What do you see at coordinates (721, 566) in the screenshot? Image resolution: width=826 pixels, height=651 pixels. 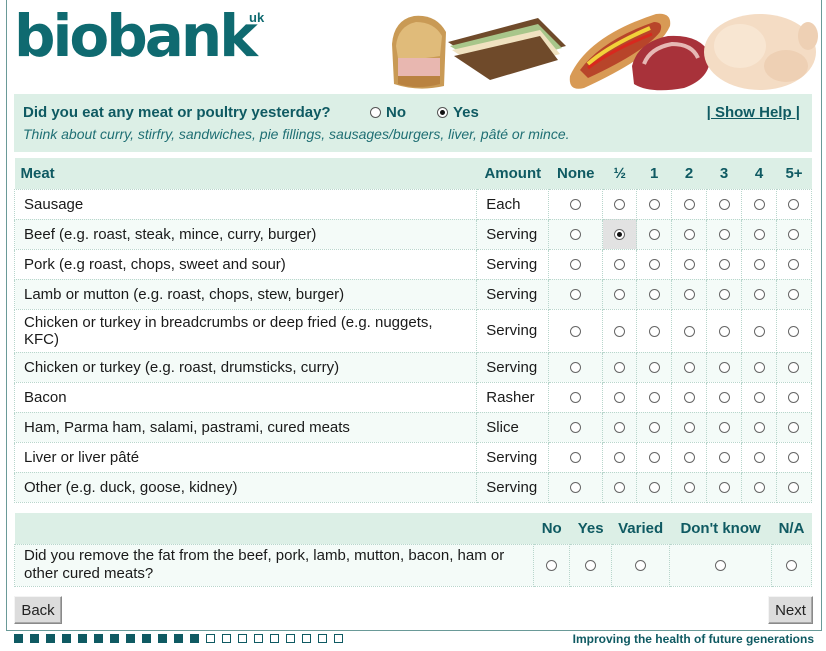 I see `fat-radio-dont-know` at bounding box center [721, 566].